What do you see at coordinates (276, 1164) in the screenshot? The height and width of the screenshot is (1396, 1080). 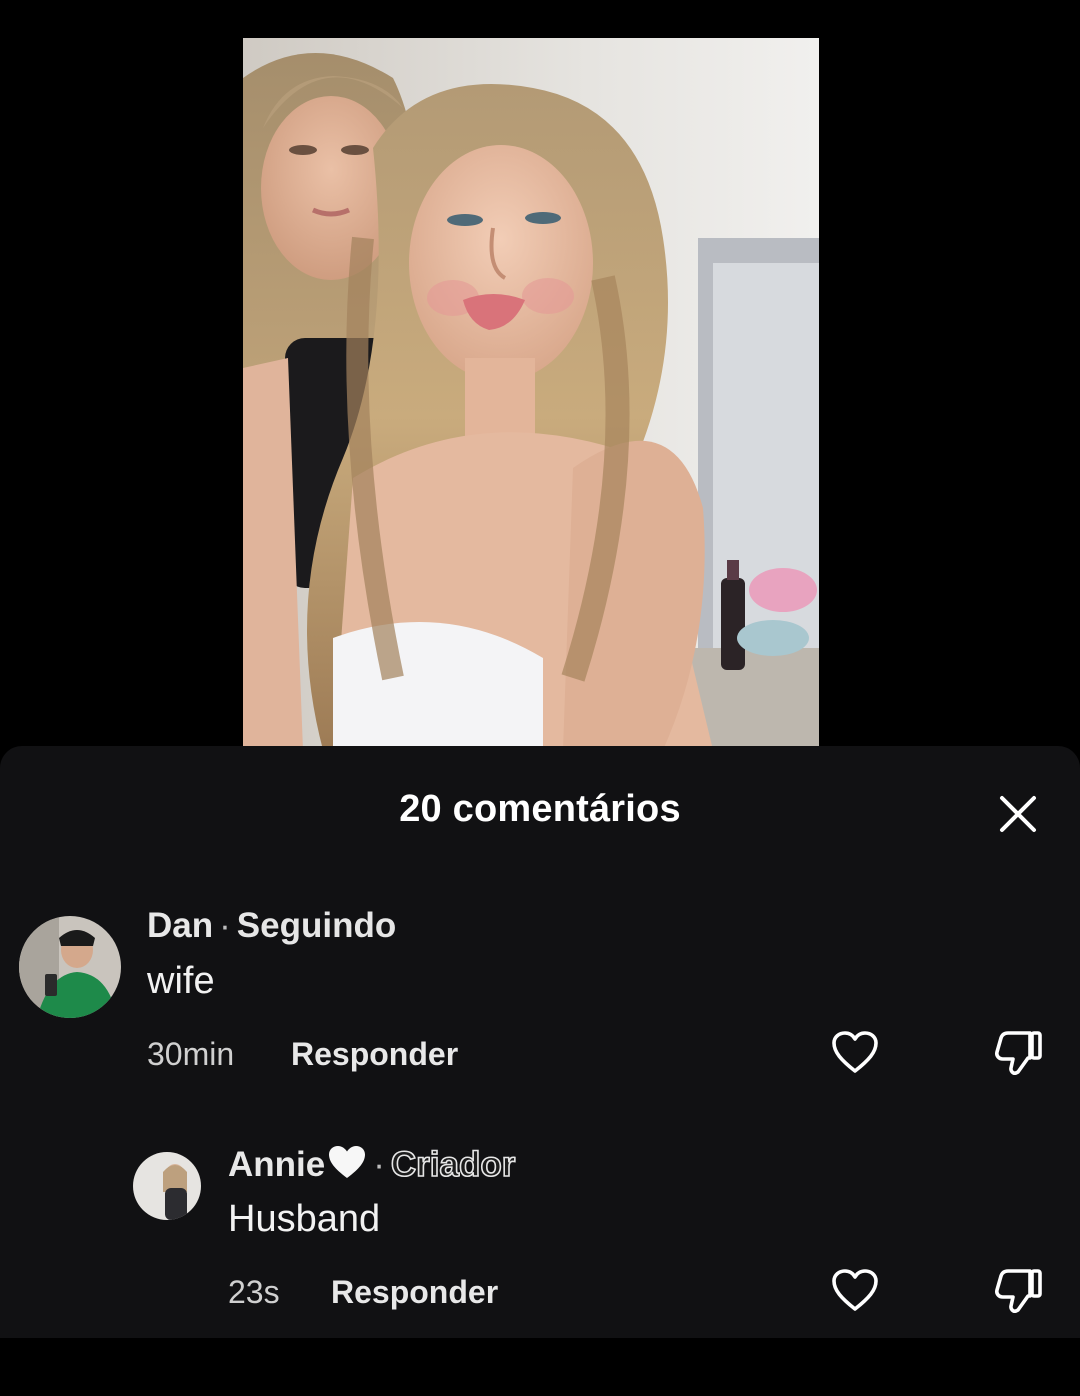 I see `comment-author: Annie` at bounding box center [276, 1164].